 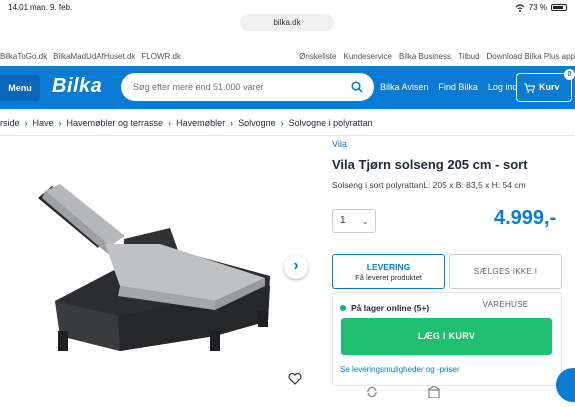 I want to click on tab-store: SÆLGES IKKE I VAREHUSE, so click(x=505, y=271).